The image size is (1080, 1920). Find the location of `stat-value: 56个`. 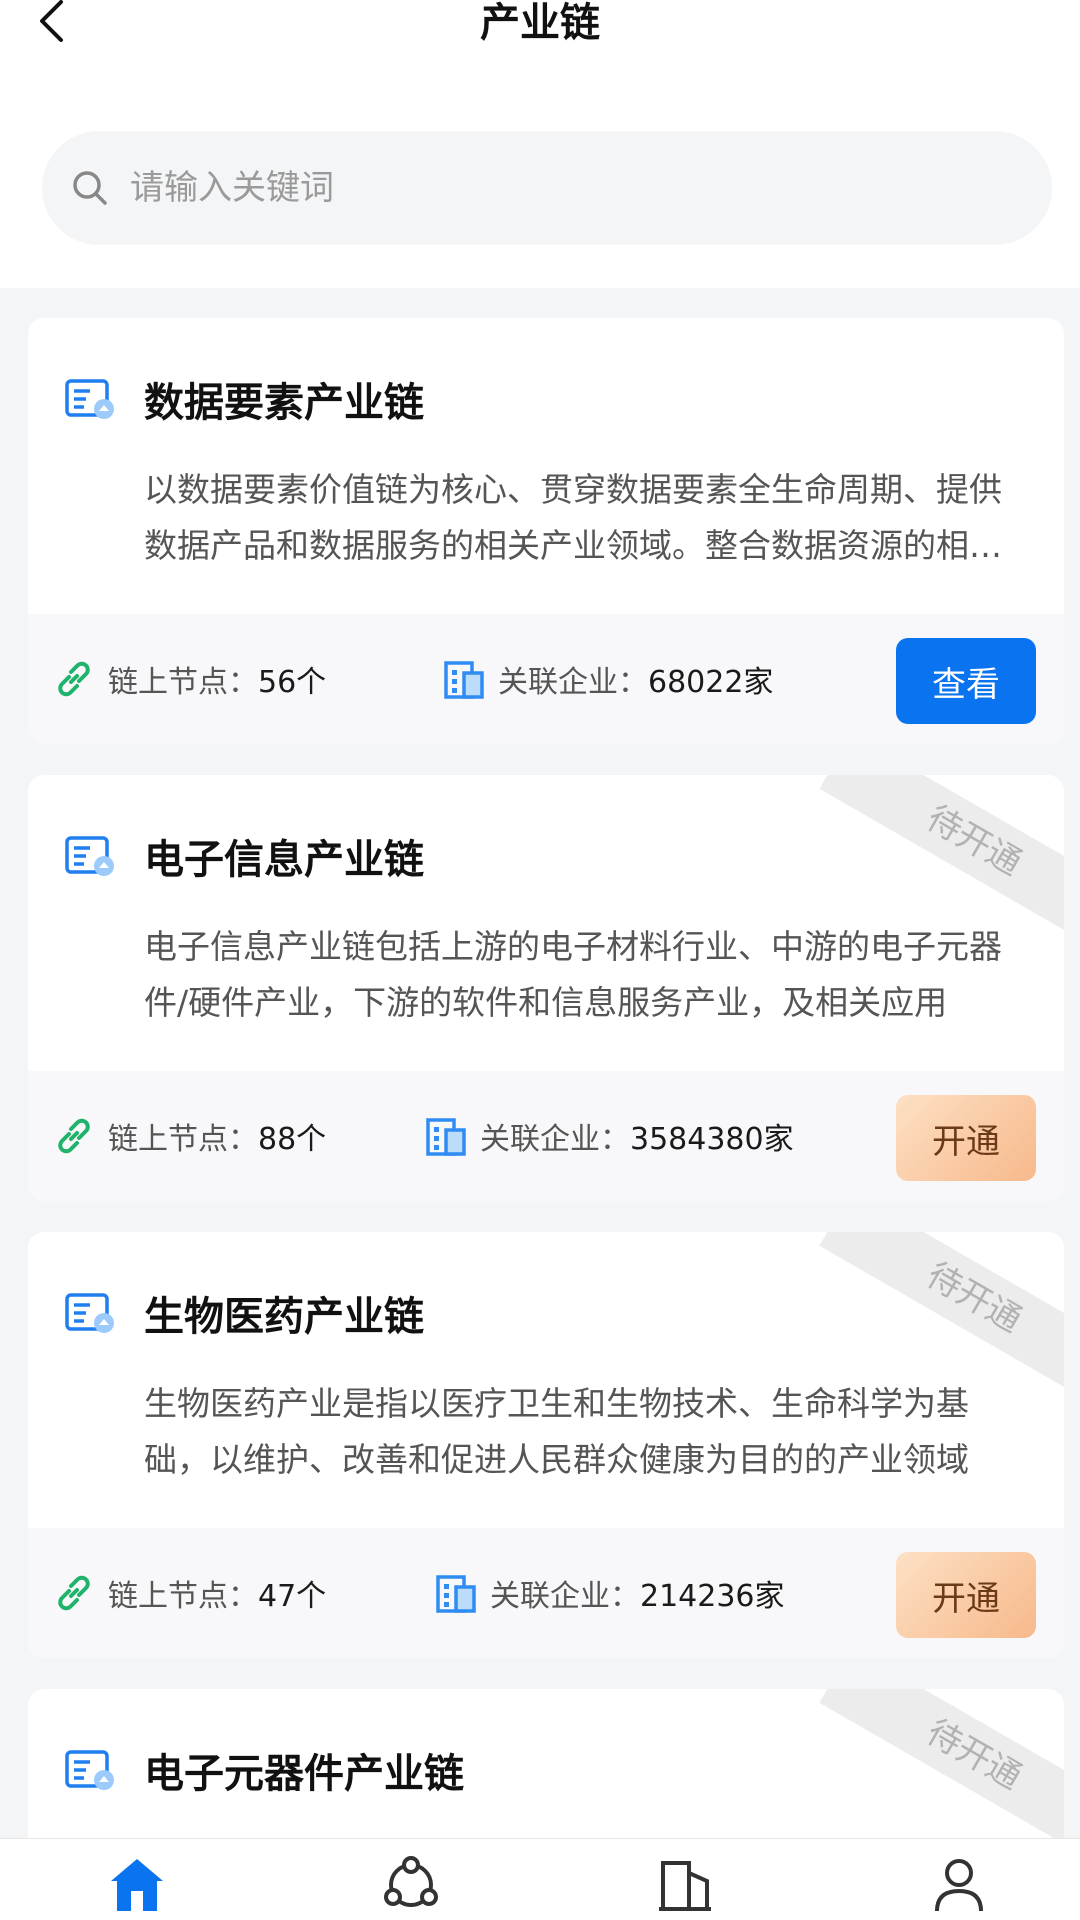

stat-value: 56个 is located at coordinates (292, 682).